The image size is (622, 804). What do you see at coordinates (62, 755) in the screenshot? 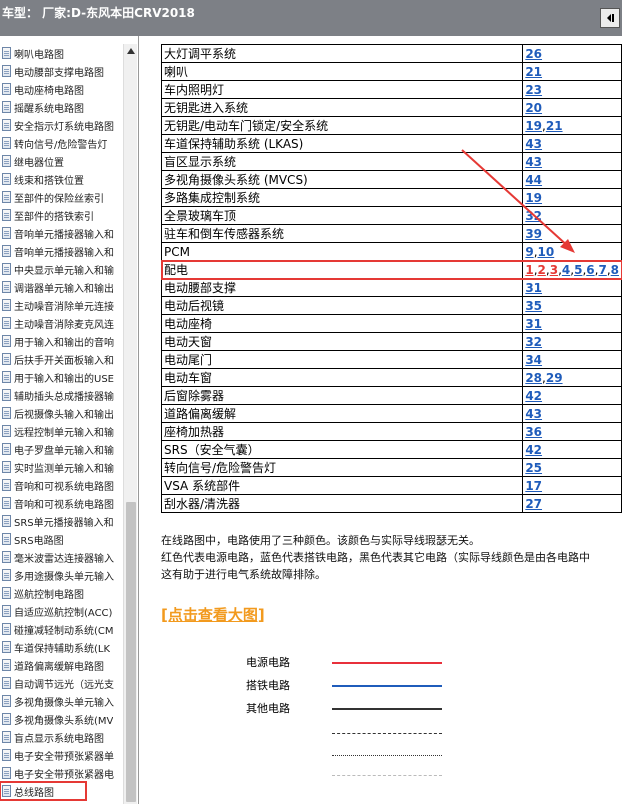
I see `sidebar-item: 电子安全带预张紧器单` at bounding box center [62, 755].